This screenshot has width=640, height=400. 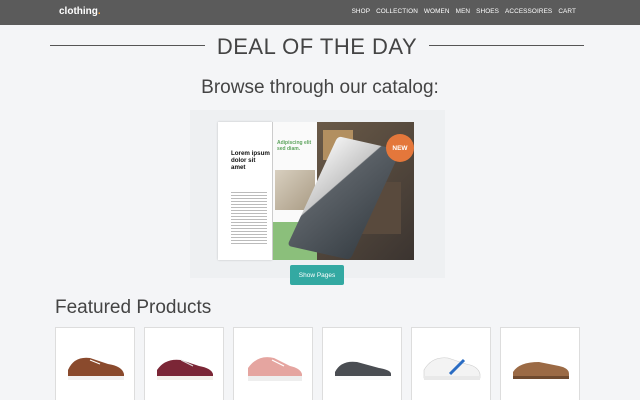 What do you see at coordinates (361, 11) in the screenshot?
I see `nav-shop: SHOP` at bounding box center [361, 11].